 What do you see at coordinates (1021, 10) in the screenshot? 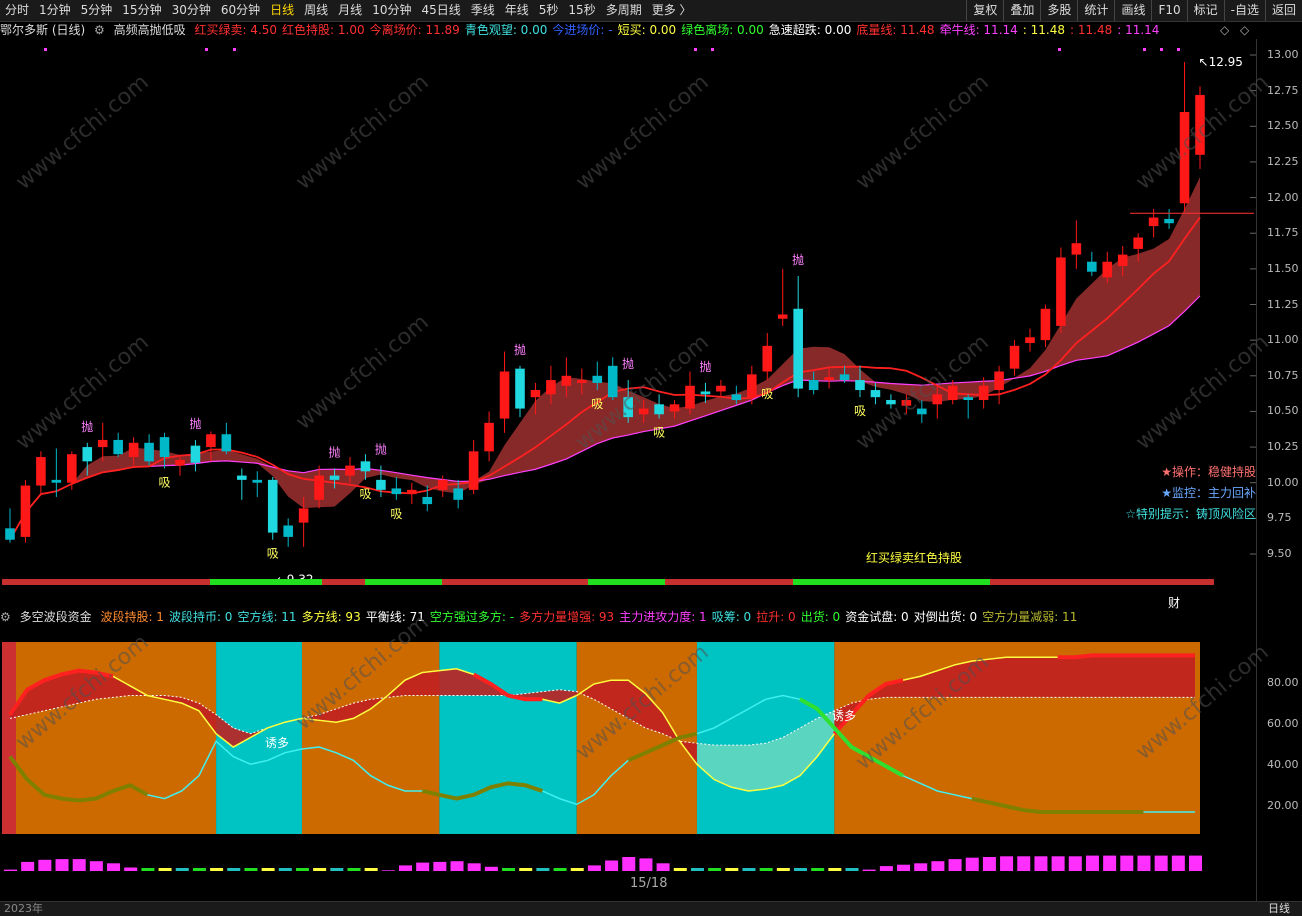
I see `tool-button: 叠加` at bounding box center [1021, 10].